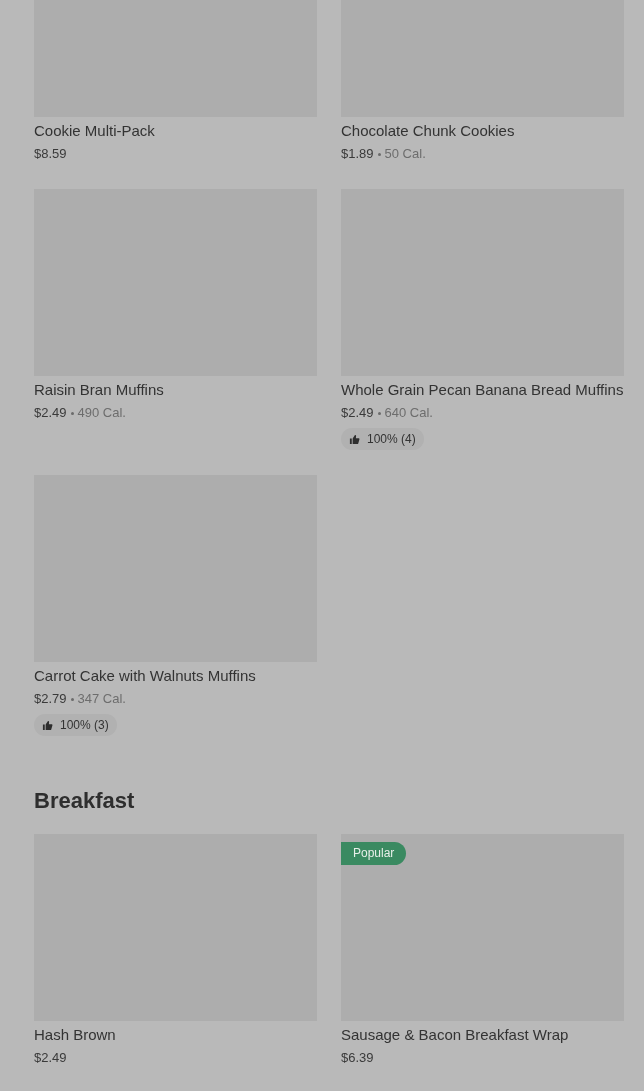 Image resolution: width=644 pixels, height=1091 pixels. What do you see at coordinates (482, 390) in the screenshot?
I see `item-name: Whole Grain Pecan Banana Bread Muffins` at bounding box center [482, 390].